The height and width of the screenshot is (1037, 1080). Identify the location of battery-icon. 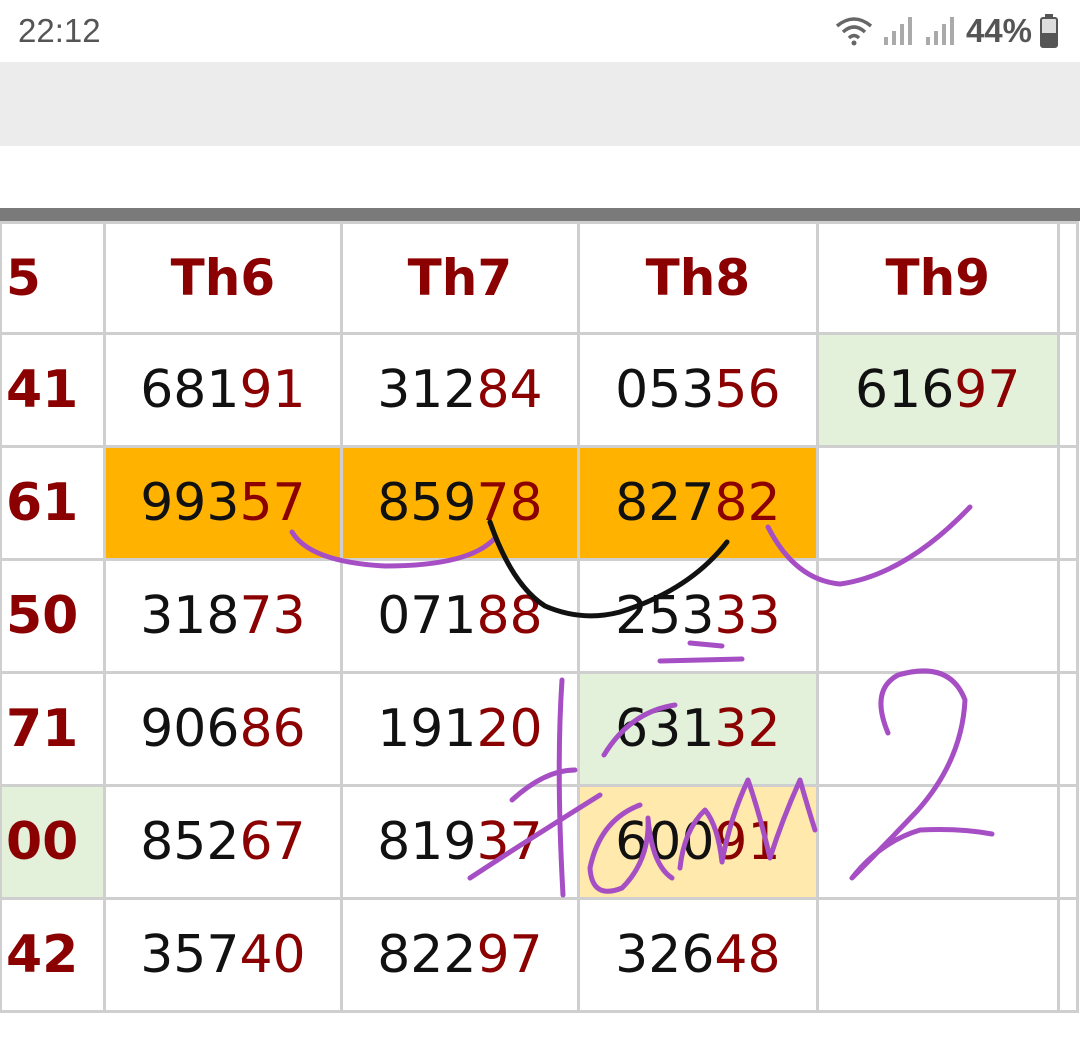
(1049, 31).